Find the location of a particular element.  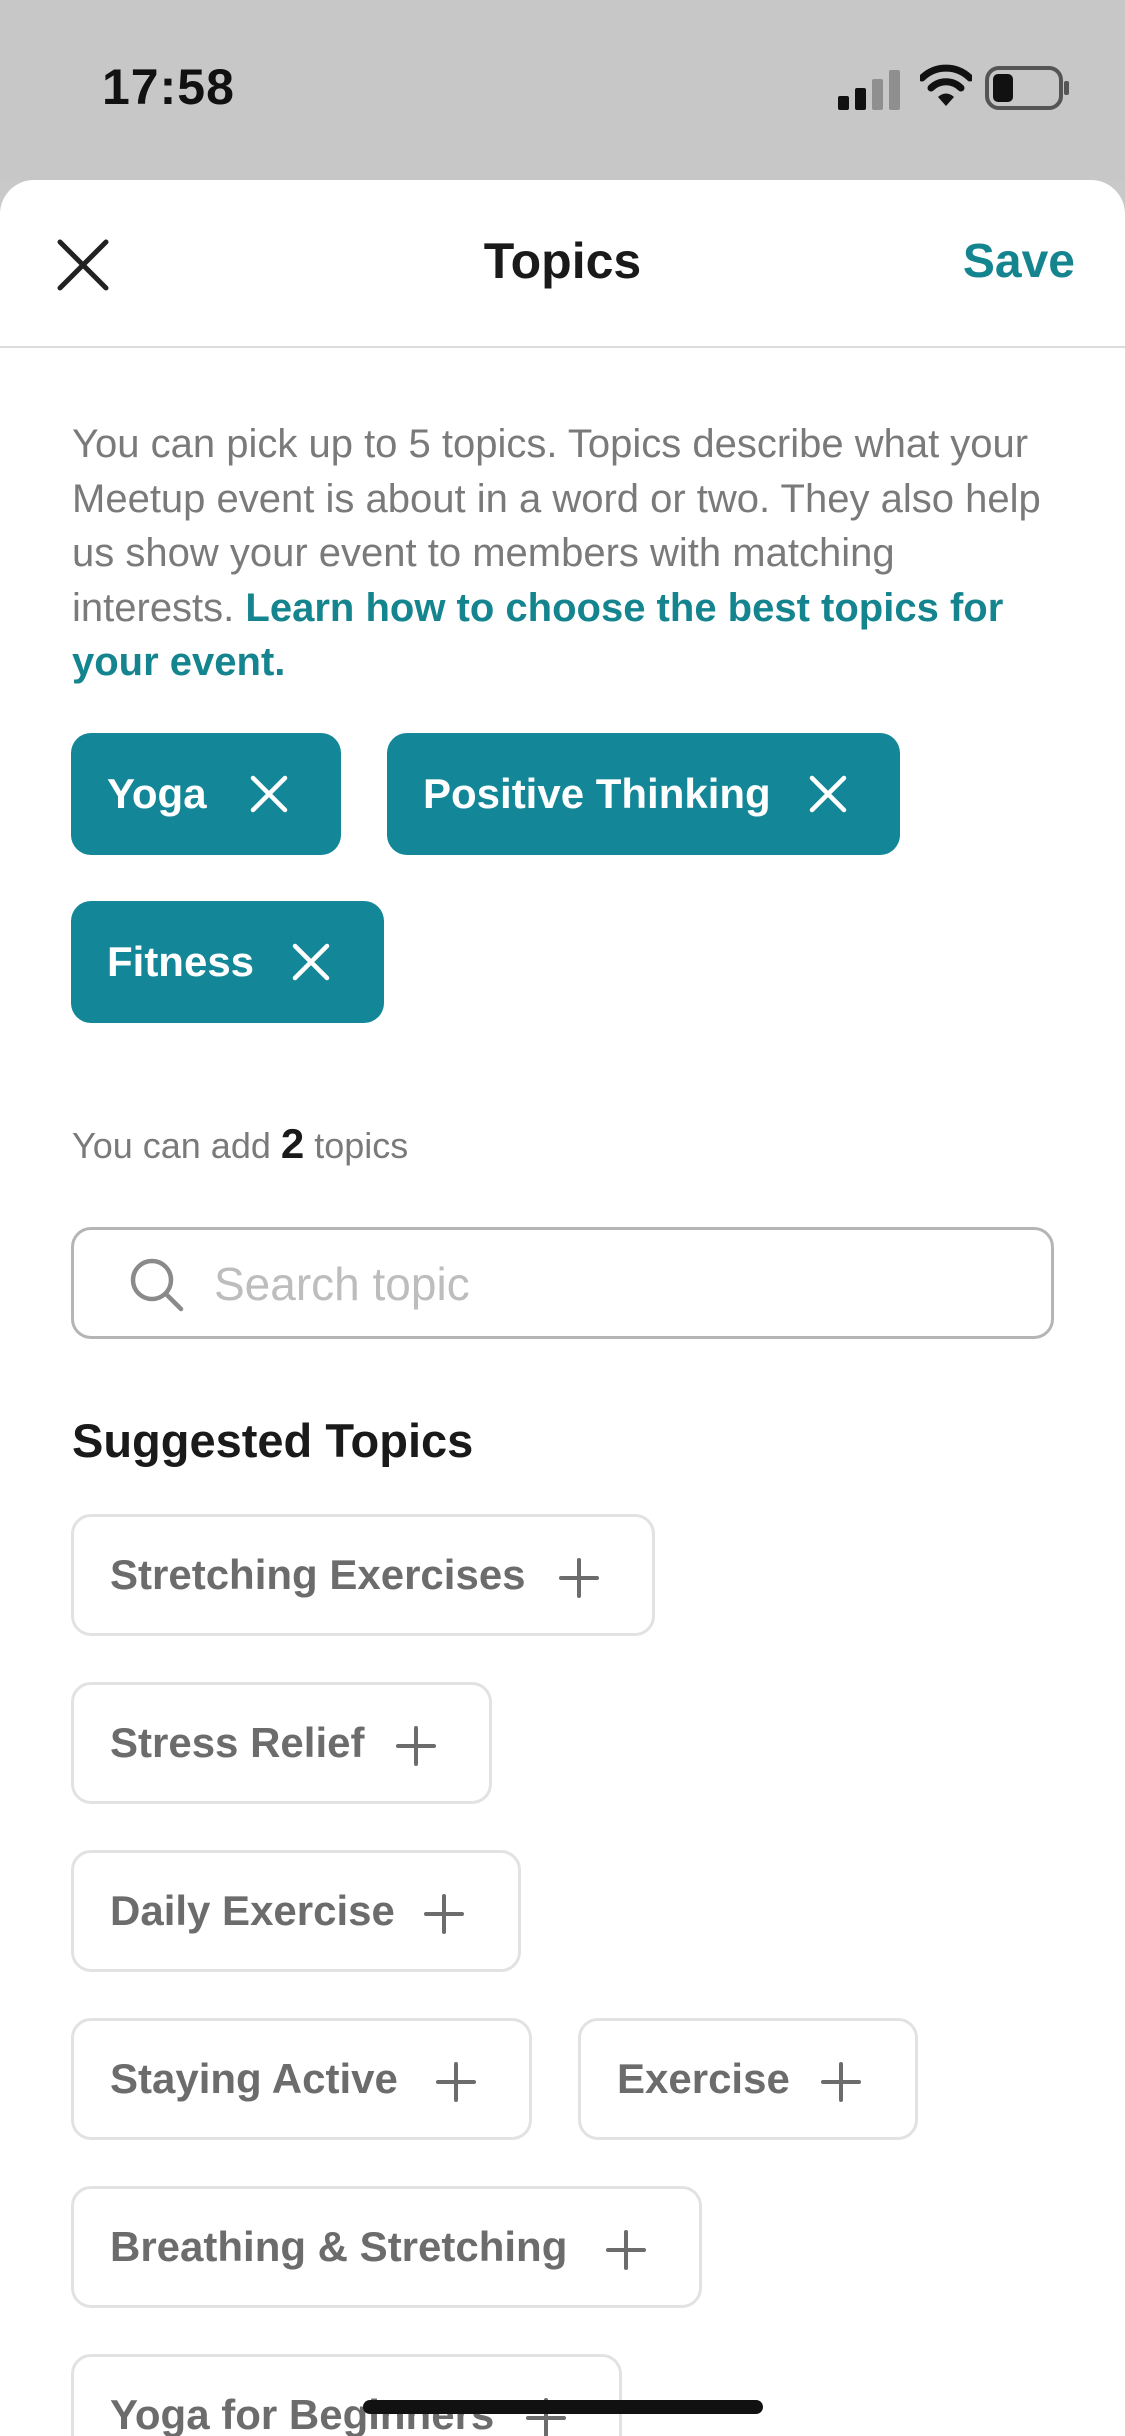

page-title: Topics is located at coordinates (562, 261).